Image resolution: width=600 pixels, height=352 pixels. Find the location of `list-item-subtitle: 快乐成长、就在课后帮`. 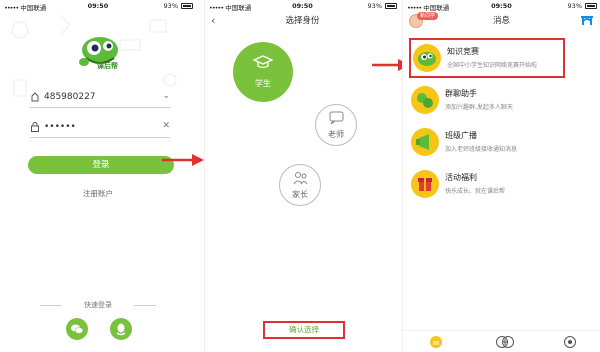

list-item-subtitle: 快乐成长、就在课后帮 is located at coordinates (475, 191).